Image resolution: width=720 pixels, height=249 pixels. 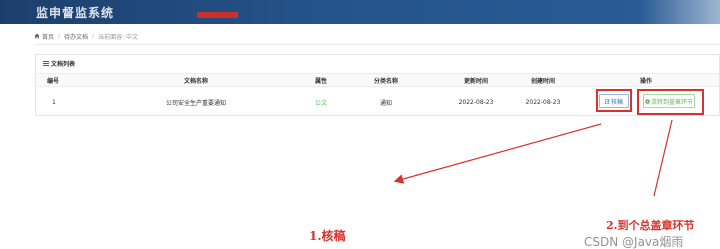 I want to click on home-icon, so click(x=37, y=36).